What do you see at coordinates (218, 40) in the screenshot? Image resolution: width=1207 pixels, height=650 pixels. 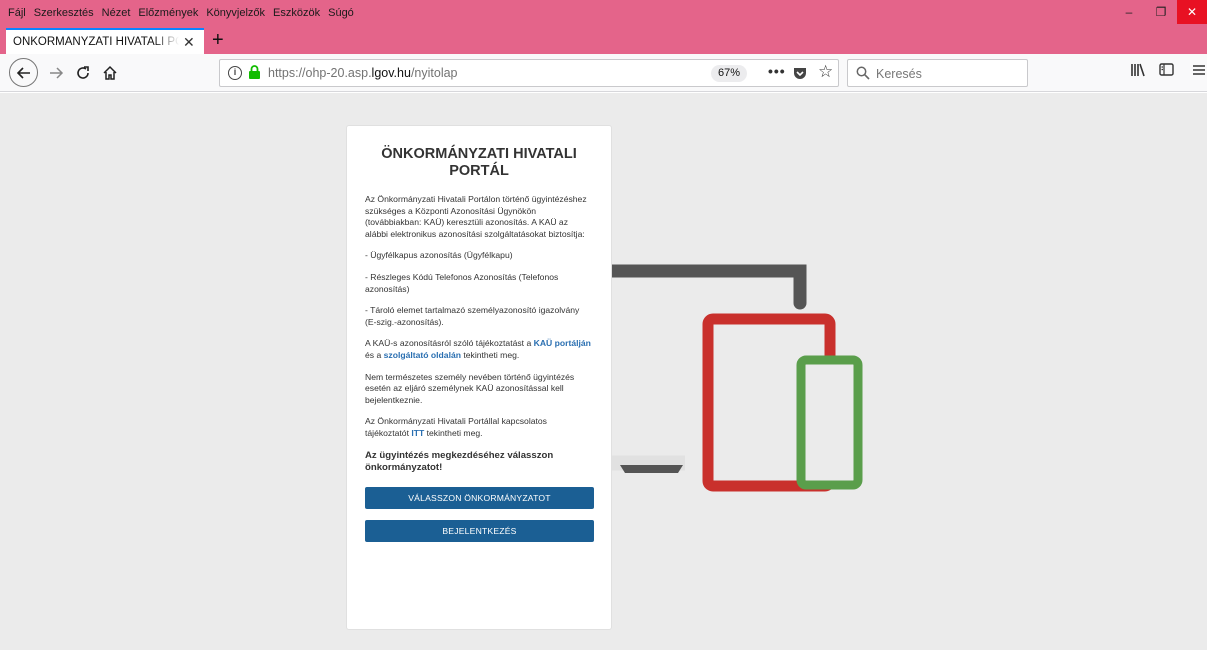 I see `new-tab-button: +` at bounding box center [218, 40].